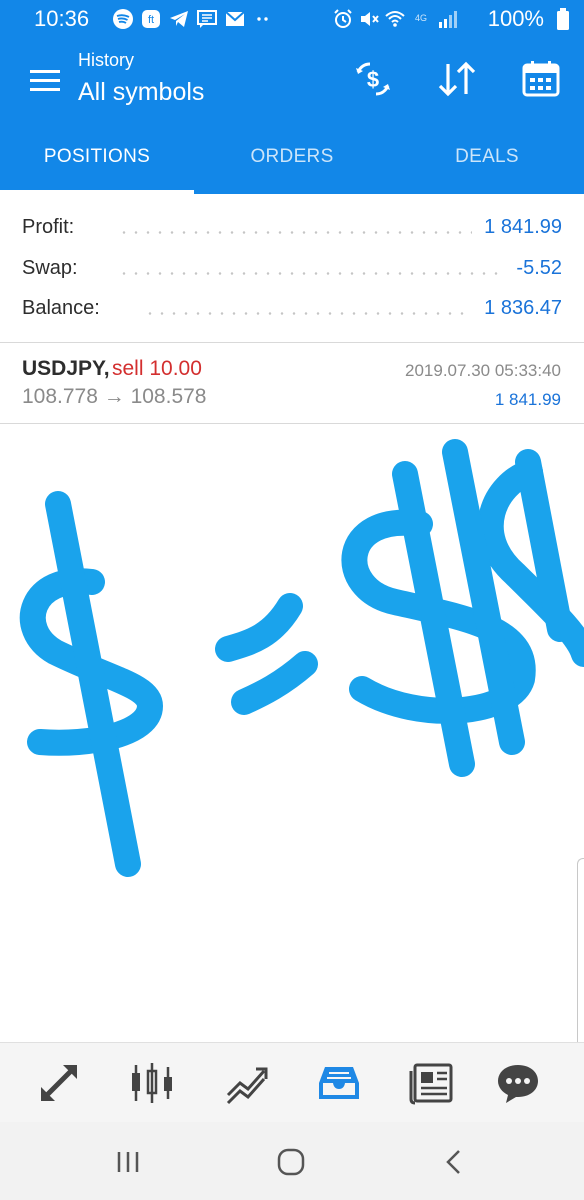 The image size is (584, 1200). I want to click on swap-value: -5.52, so click(539, 268).